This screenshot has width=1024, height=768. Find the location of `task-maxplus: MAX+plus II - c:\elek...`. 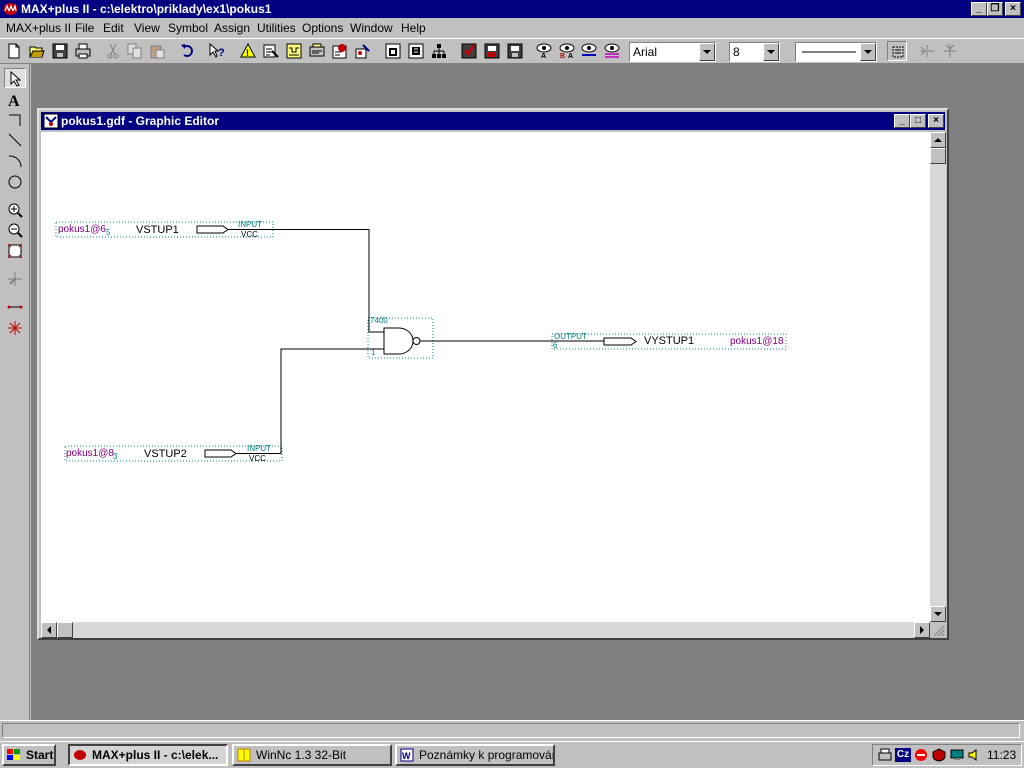

task-maxplus: MAX+plus II - c:\elek... is located at coordinates (148, 755).